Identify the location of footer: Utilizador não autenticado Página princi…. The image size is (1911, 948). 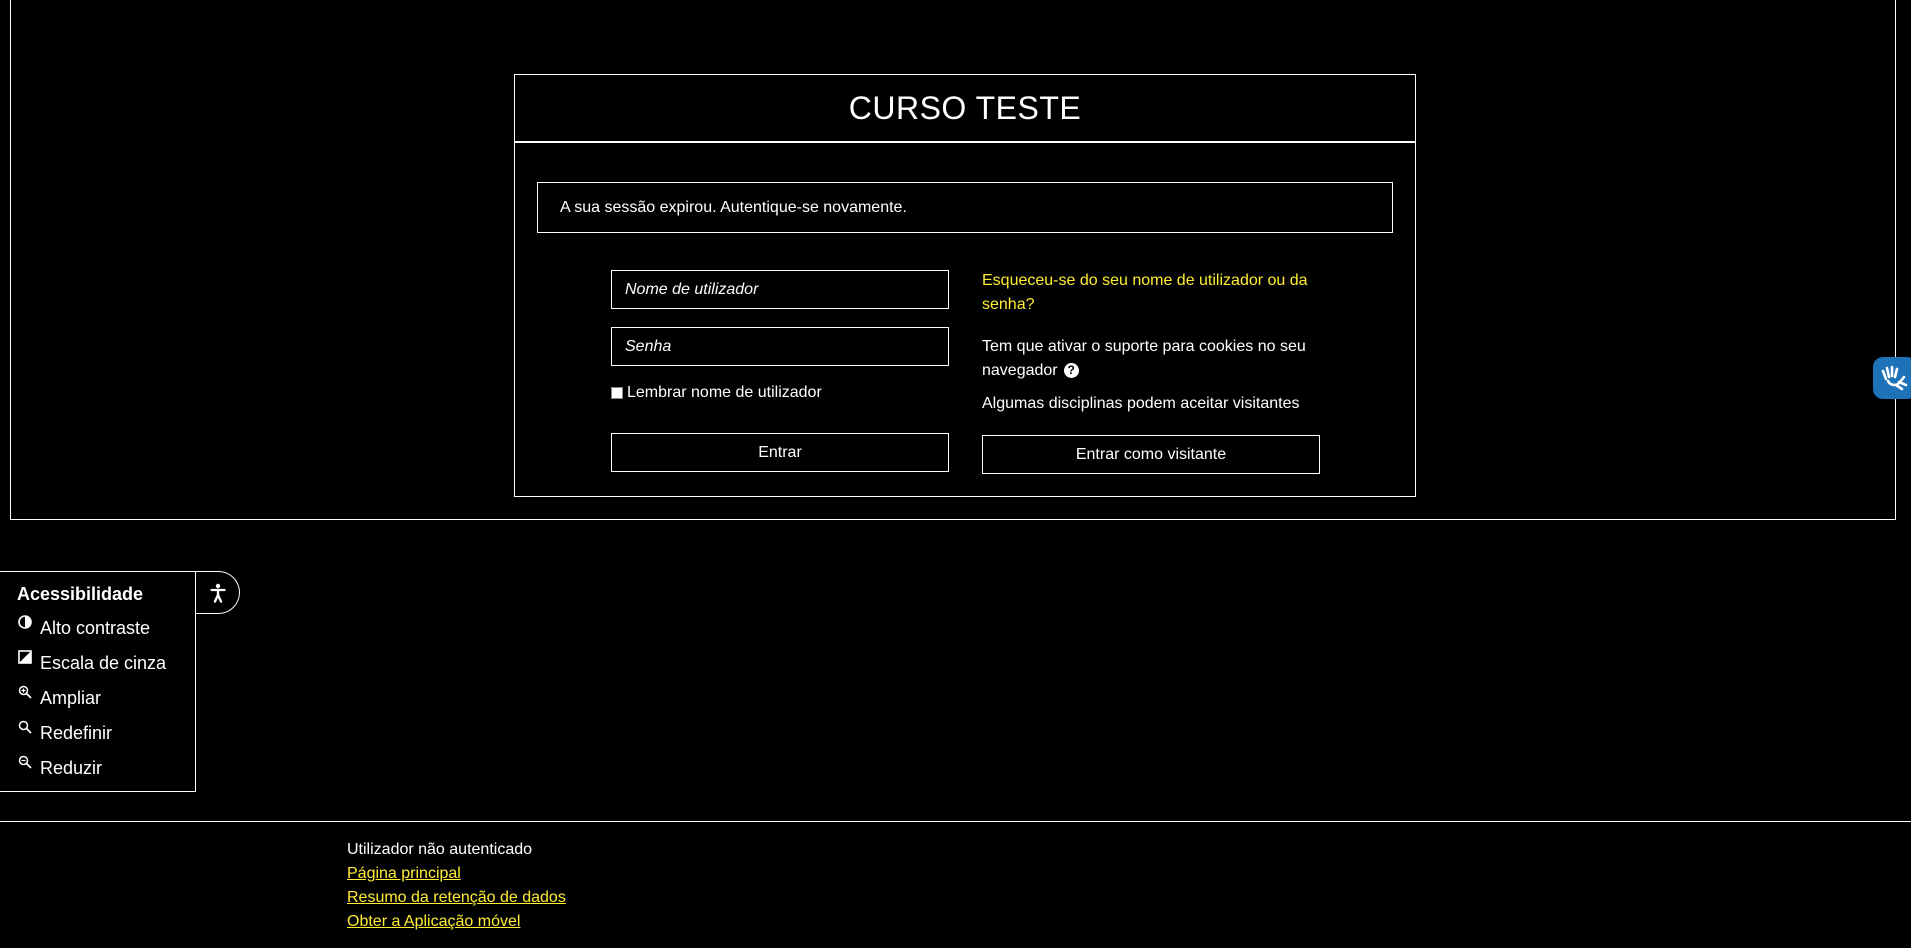
(456, 886).